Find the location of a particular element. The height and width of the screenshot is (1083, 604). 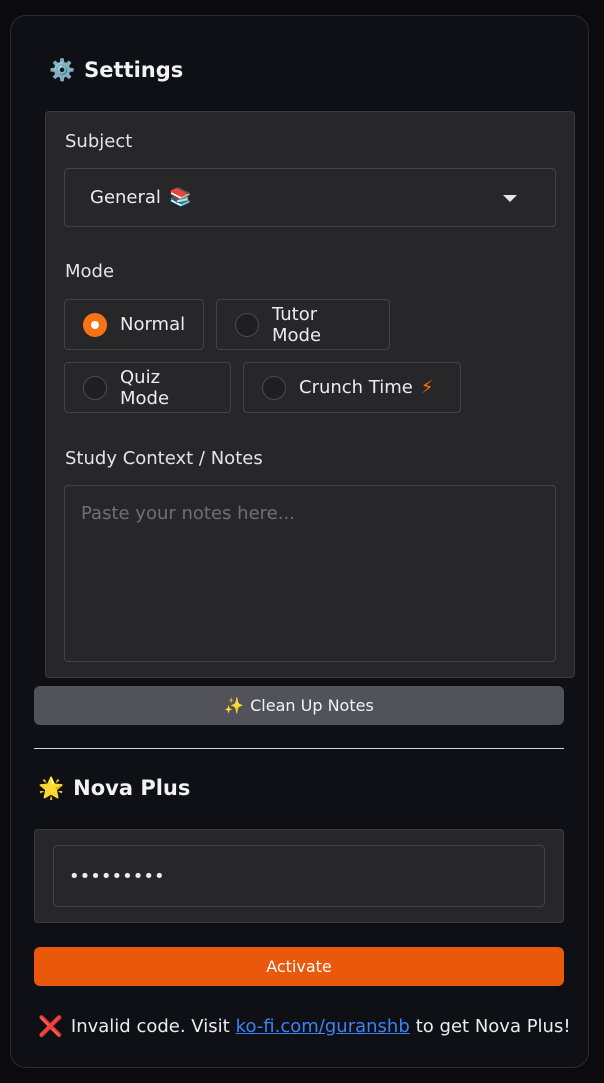

radio-selected-icon is located at coordinates (95, 324).